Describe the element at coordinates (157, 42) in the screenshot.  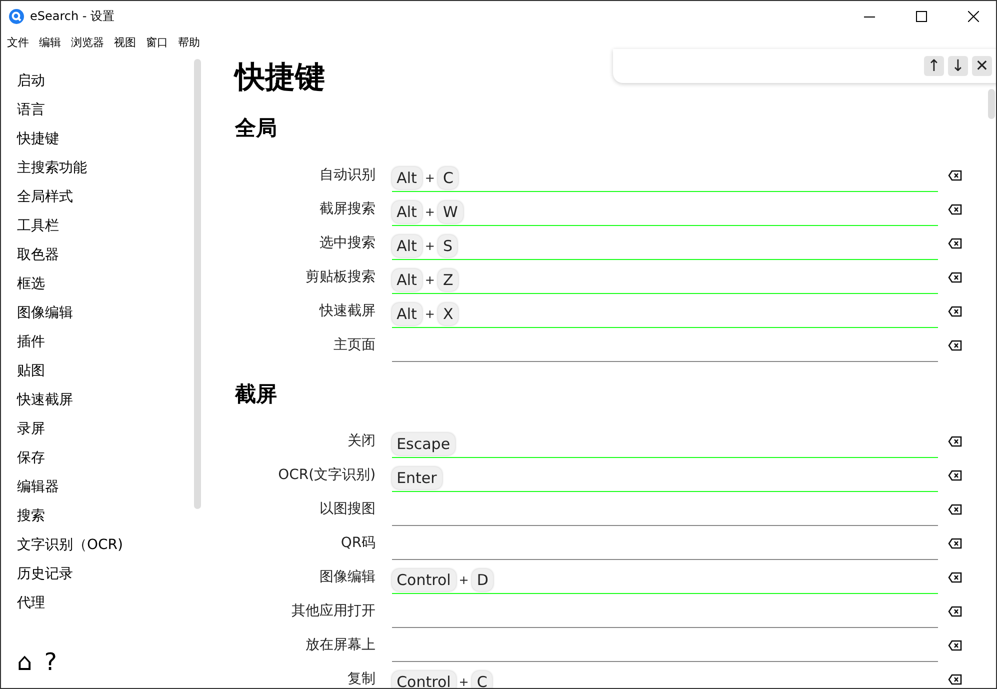
I see `menu-item: 窗口` at that location.